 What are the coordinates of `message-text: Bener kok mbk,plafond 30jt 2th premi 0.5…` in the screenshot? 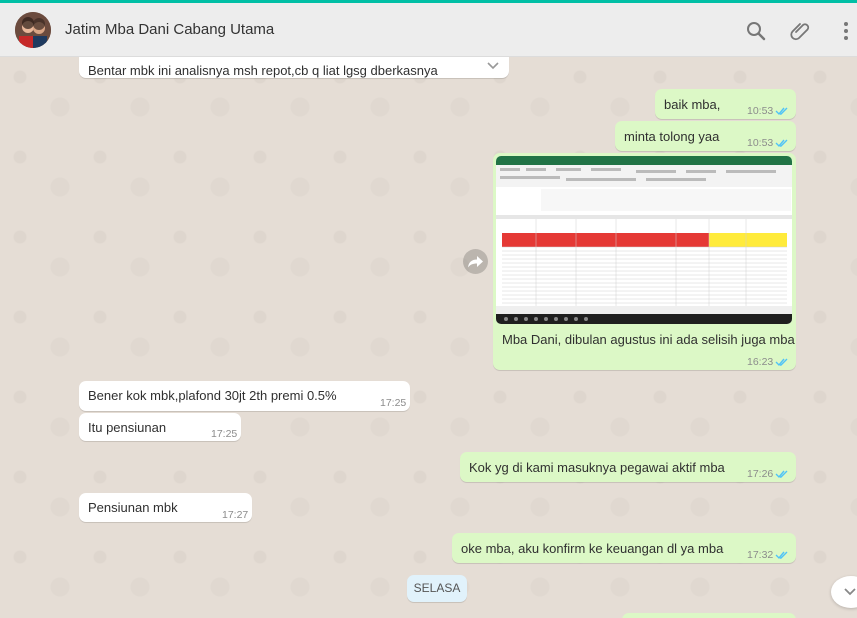 It's located at (212, 395).